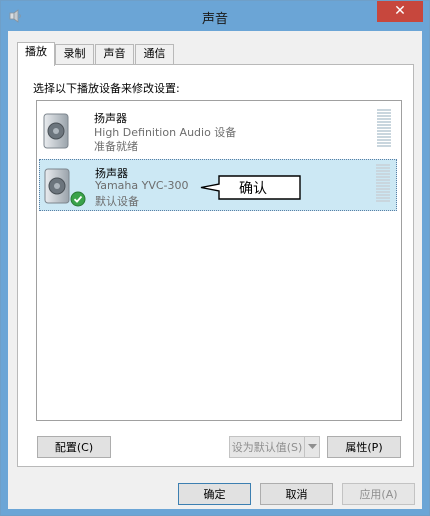  Describe the element at coordinates (364, 447) in the screenshot. I see `properties-button: 属性(P)` at that location.